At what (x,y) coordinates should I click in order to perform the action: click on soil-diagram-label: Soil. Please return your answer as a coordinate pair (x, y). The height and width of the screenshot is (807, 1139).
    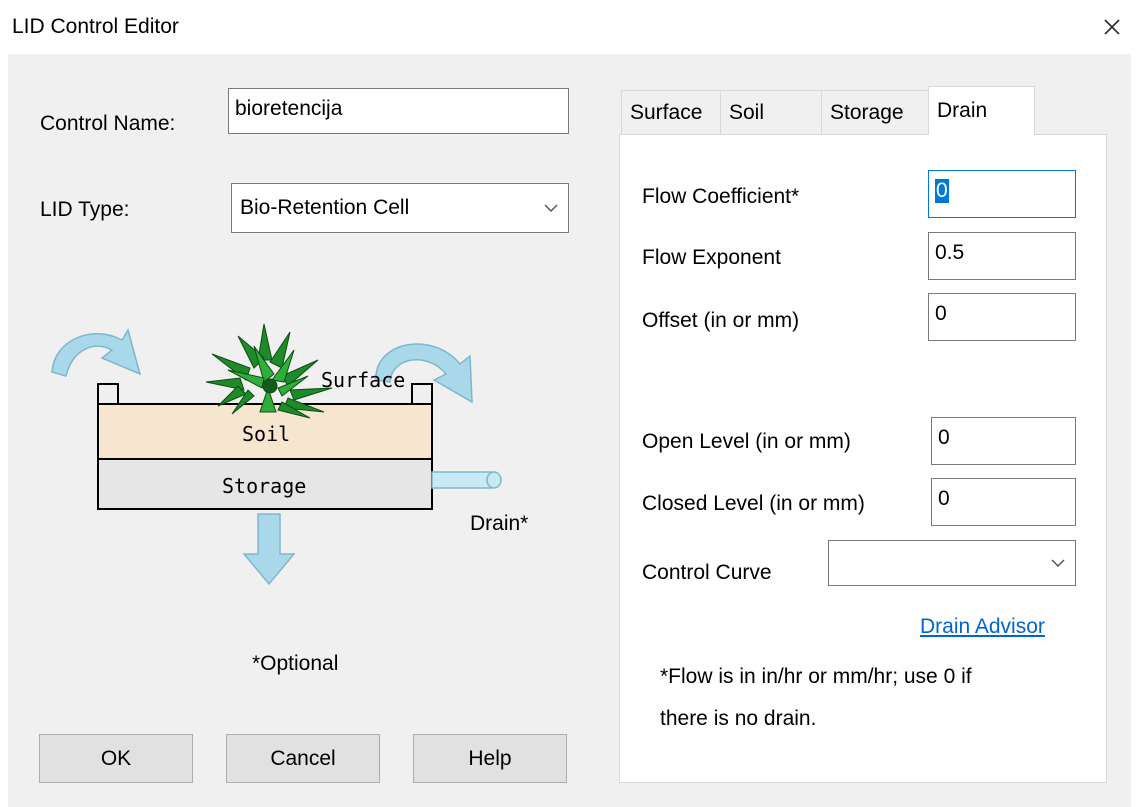
    Looking at the image, I should click on (266, 434).